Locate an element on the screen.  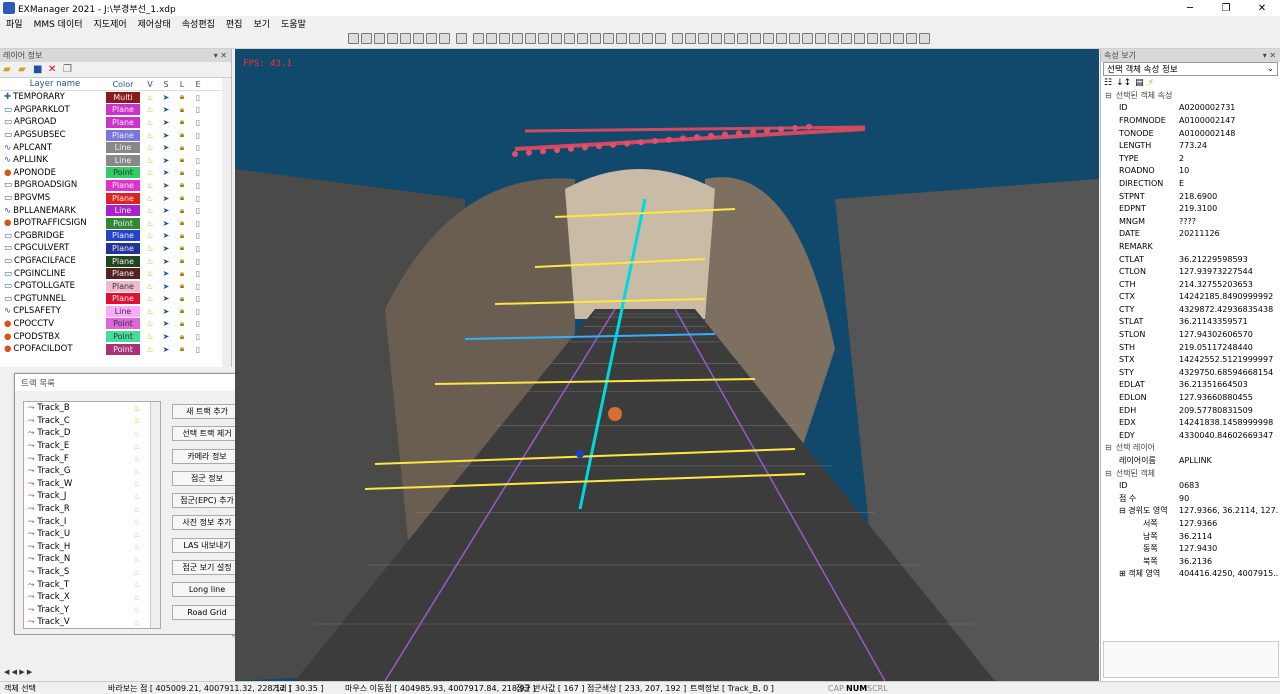
property-row: EDH 209.57780831509 is located at coordinates (1190, 410).